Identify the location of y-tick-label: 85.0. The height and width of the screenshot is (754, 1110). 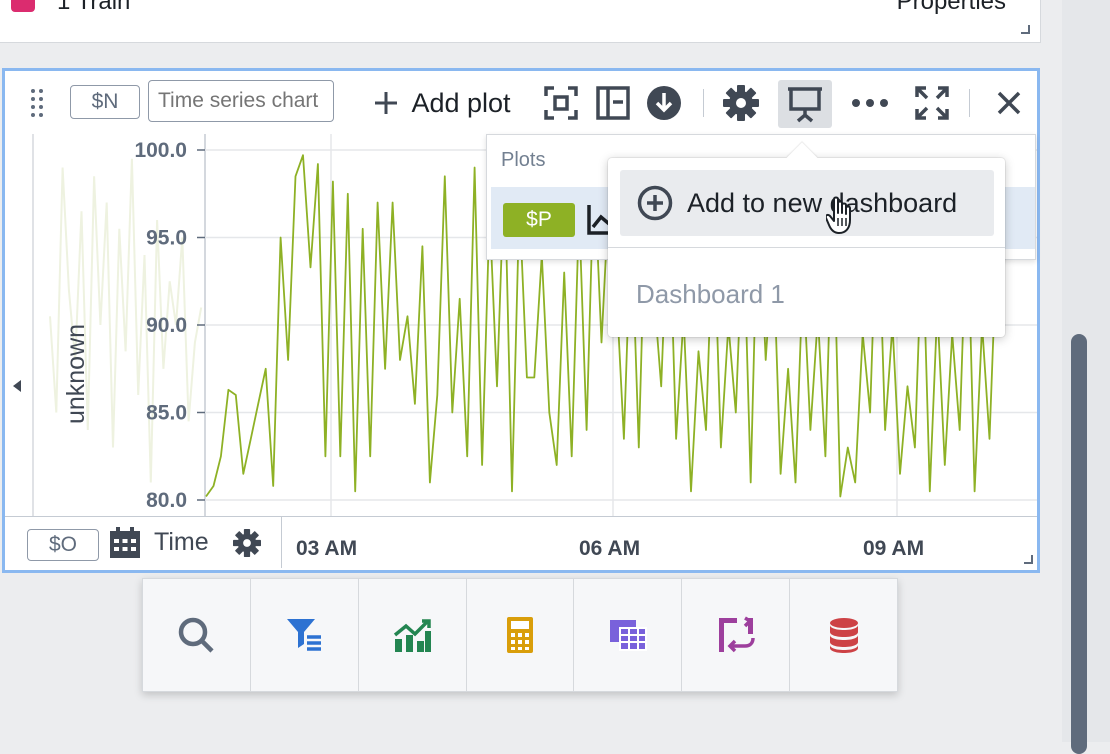
(166, 413).